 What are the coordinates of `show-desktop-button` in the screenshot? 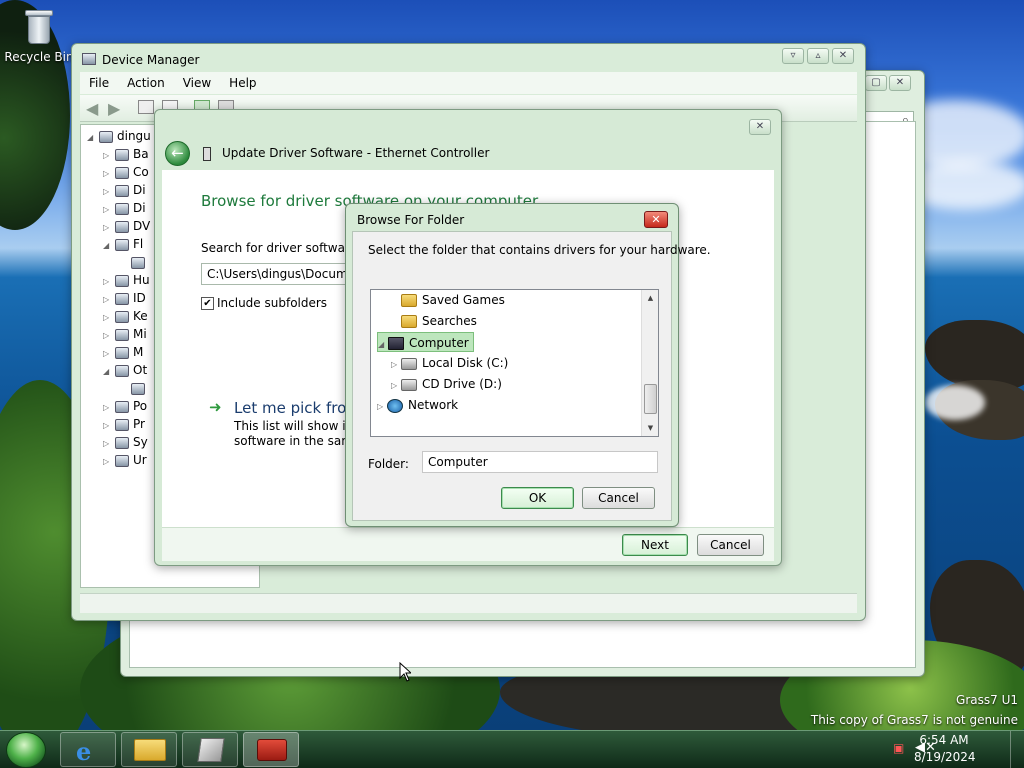 It's located at (1017, 749).